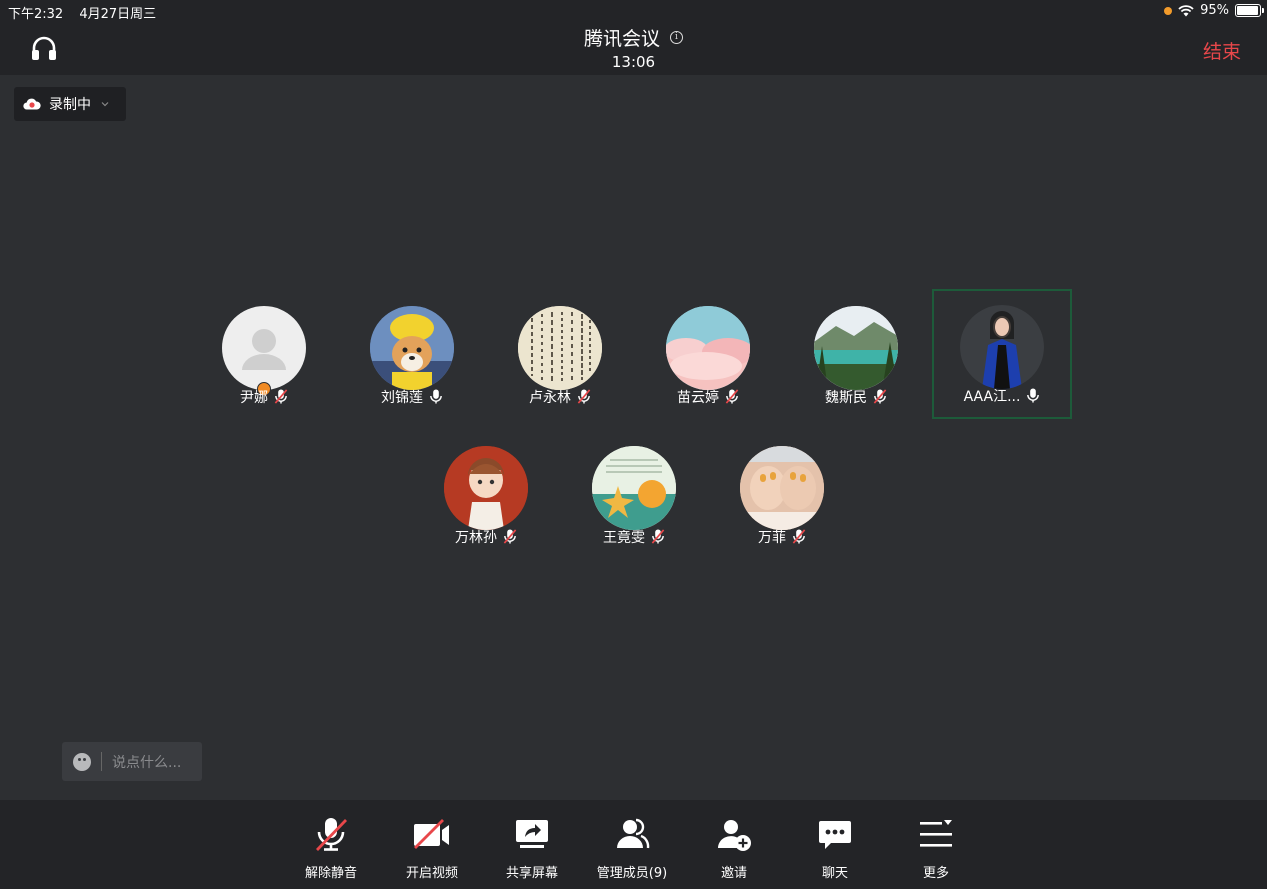 Image resolution: width=1267 pixels, height=889 pixels. What do you see at coordinates (835, 835) in the screenshot?
I see `chat-bubble-icon` at bounding box center [835, 835].